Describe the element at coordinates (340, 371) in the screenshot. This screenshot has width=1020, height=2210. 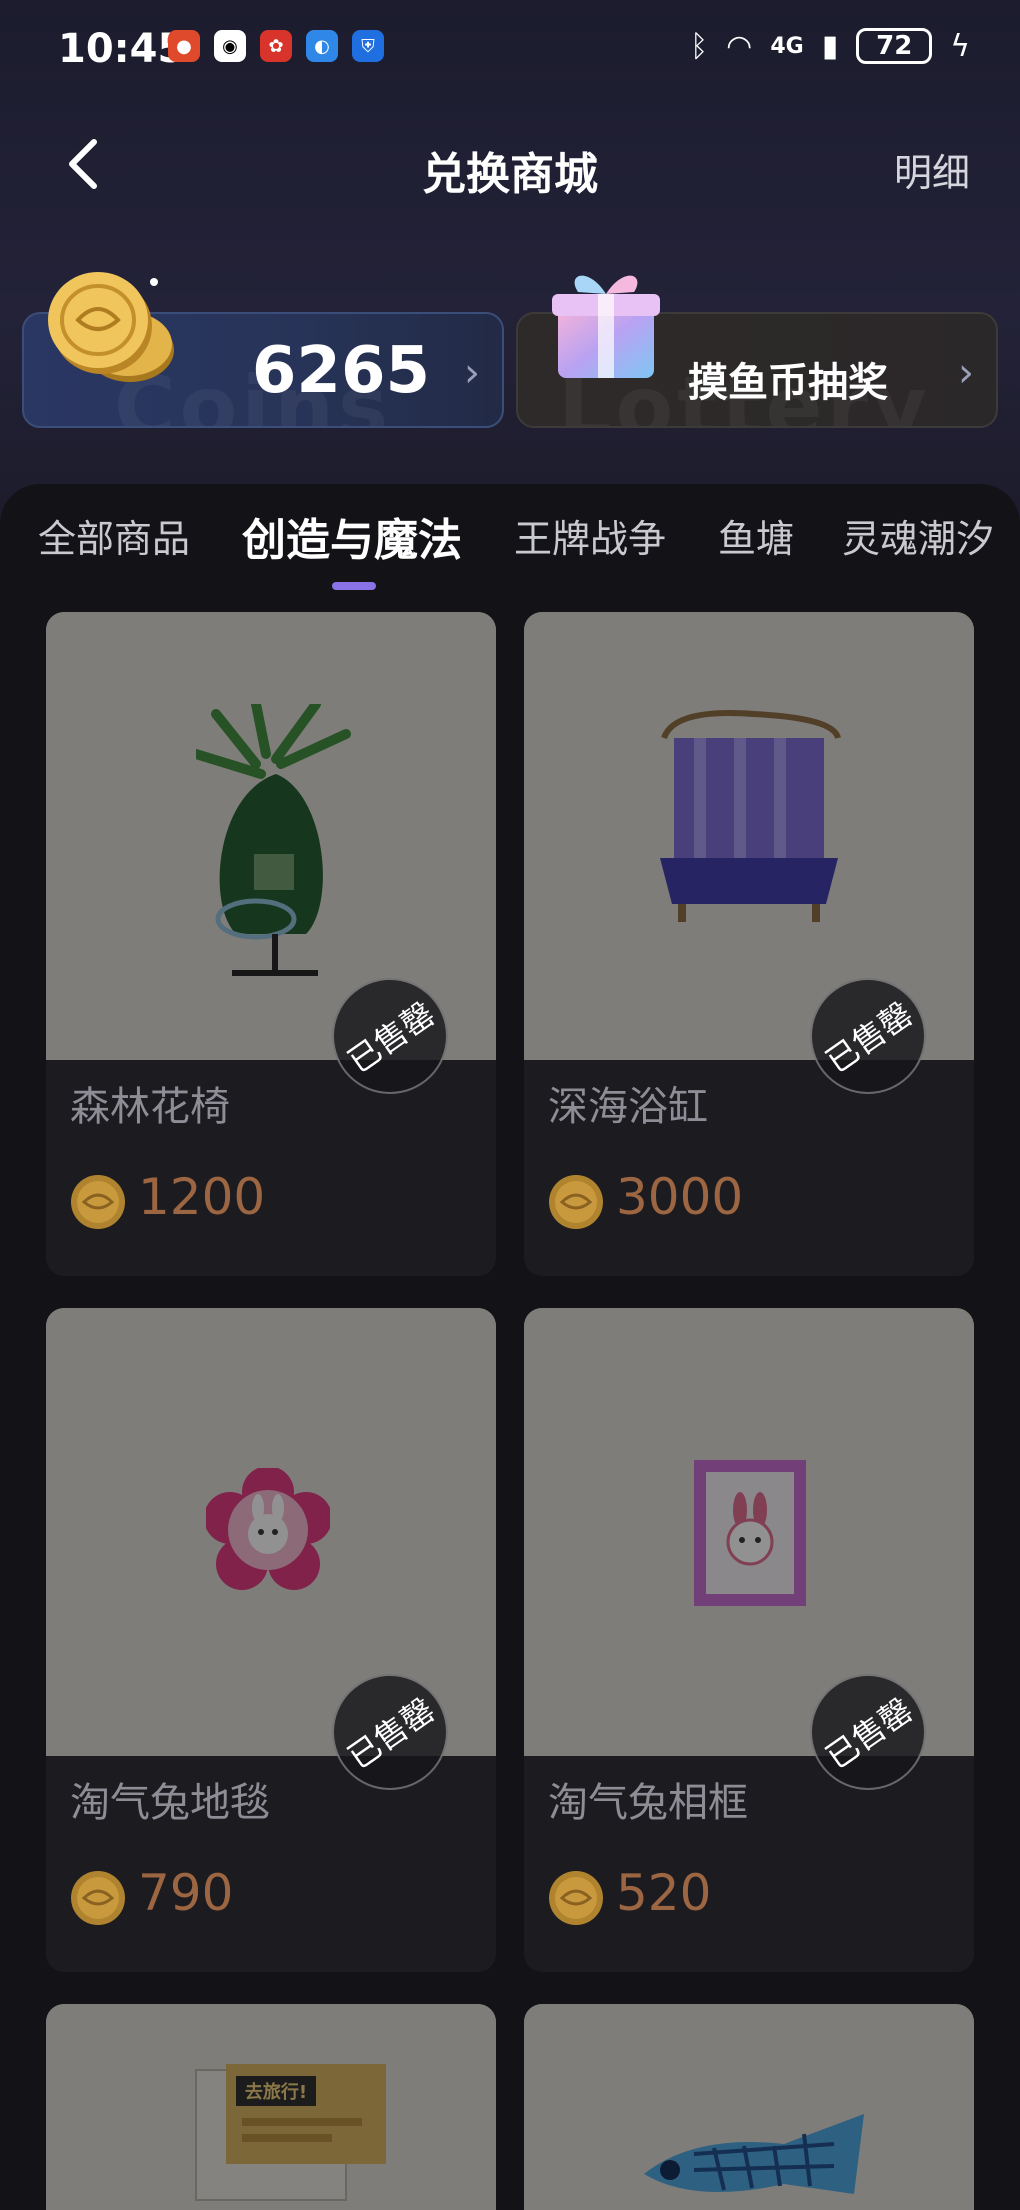
I see `coins-balance: 6265` at that location.